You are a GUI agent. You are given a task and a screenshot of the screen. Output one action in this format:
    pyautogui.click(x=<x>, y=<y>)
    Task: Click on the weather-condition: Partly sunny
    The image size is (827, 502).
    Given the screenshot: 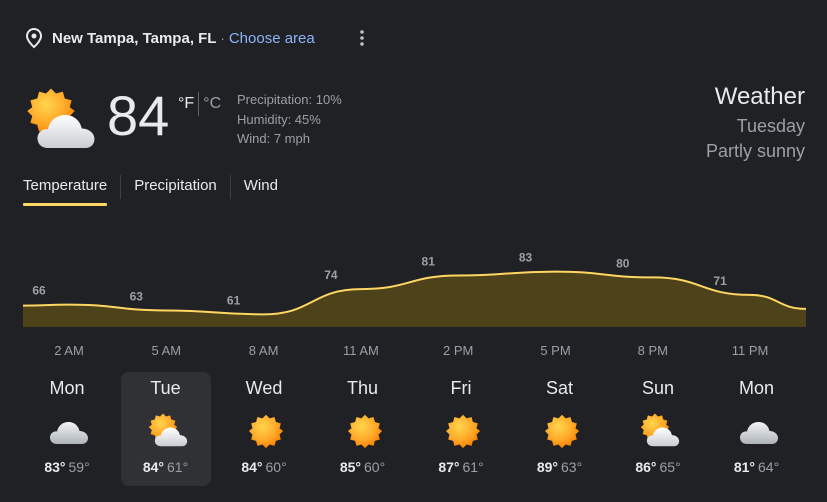 What is the action you would take?
    pyautogui.click(x=755, y=151)
    